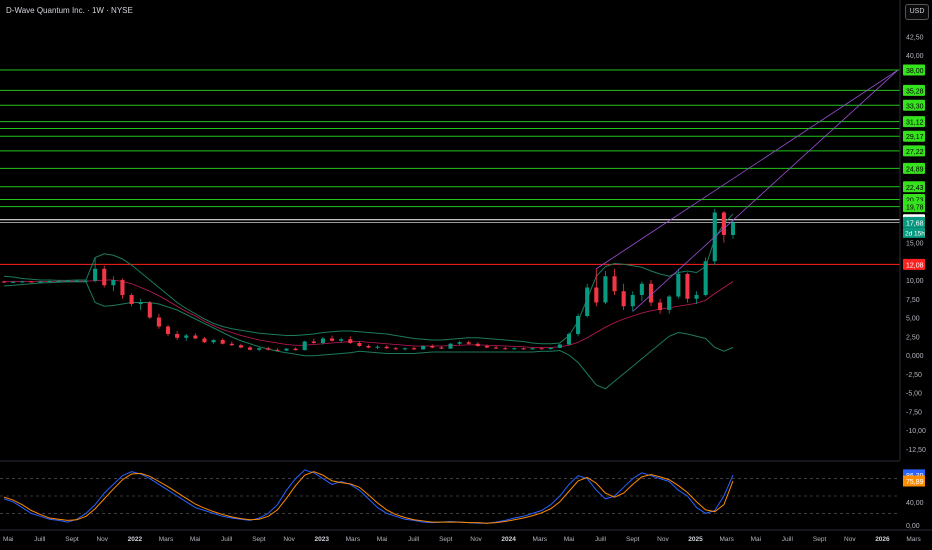 The height and width of the screenshot is (550, 932). I want to click on price-tick-label: 0,000, so click(915, 356).